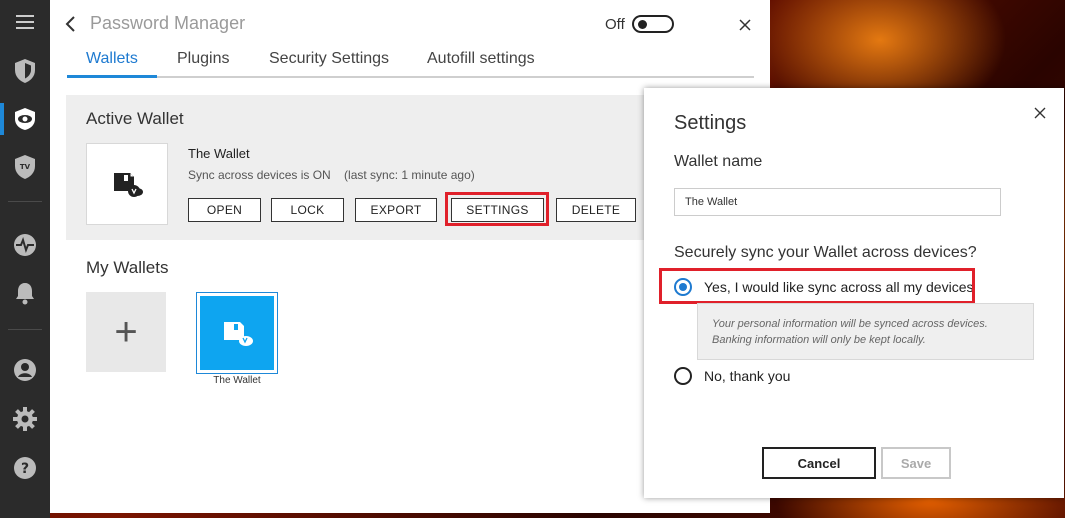 The image size is (1065, 518). Describe the element at coordinates (25, 22) in the screenshot. I see `hamburger-menu-icon` at that location.